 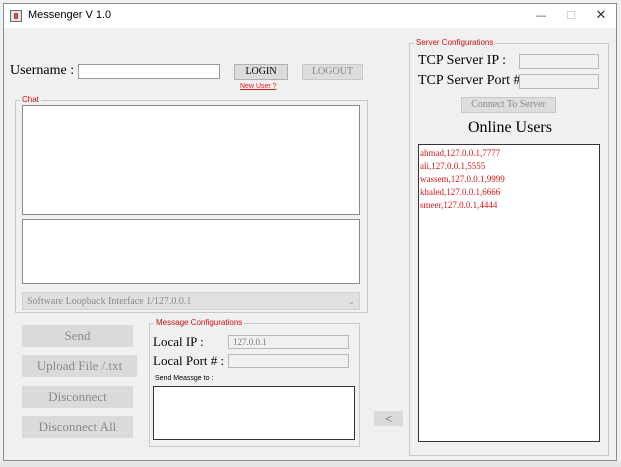 I want to click on connect-to-server-button: Connect To Server, so click(x=508, y=105).